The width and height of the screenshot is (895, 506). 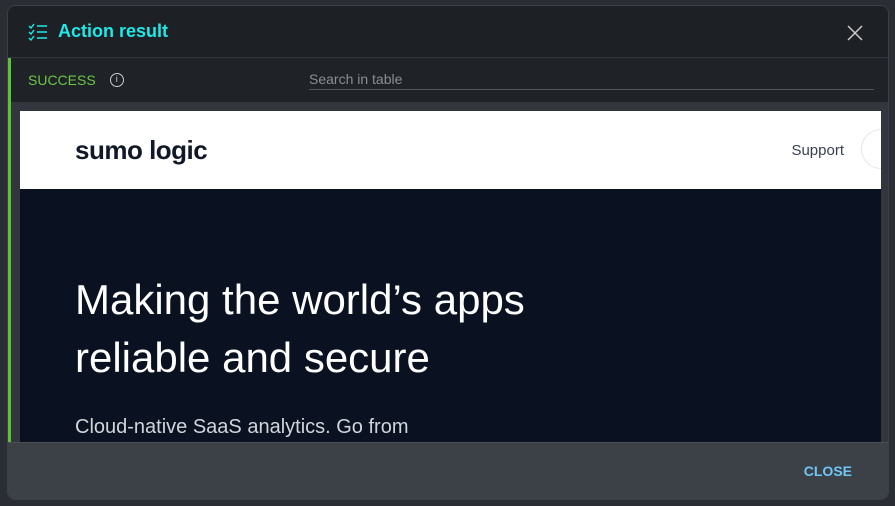 I want to click on dialog-title: Action result, so click(x=113, y=31).